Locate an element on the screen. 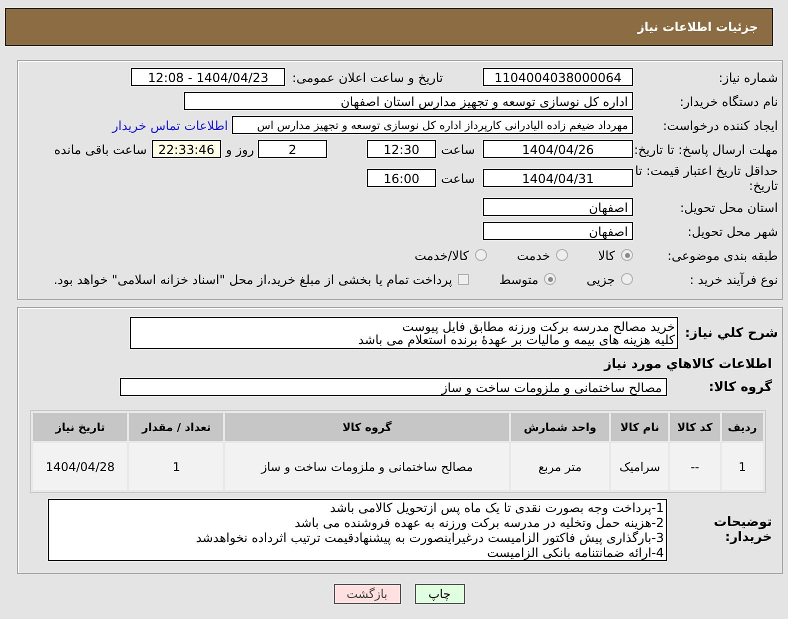 This screenshot has height=619, width=788. field-label: گروه کالا: is located at coordinates (740, 387).